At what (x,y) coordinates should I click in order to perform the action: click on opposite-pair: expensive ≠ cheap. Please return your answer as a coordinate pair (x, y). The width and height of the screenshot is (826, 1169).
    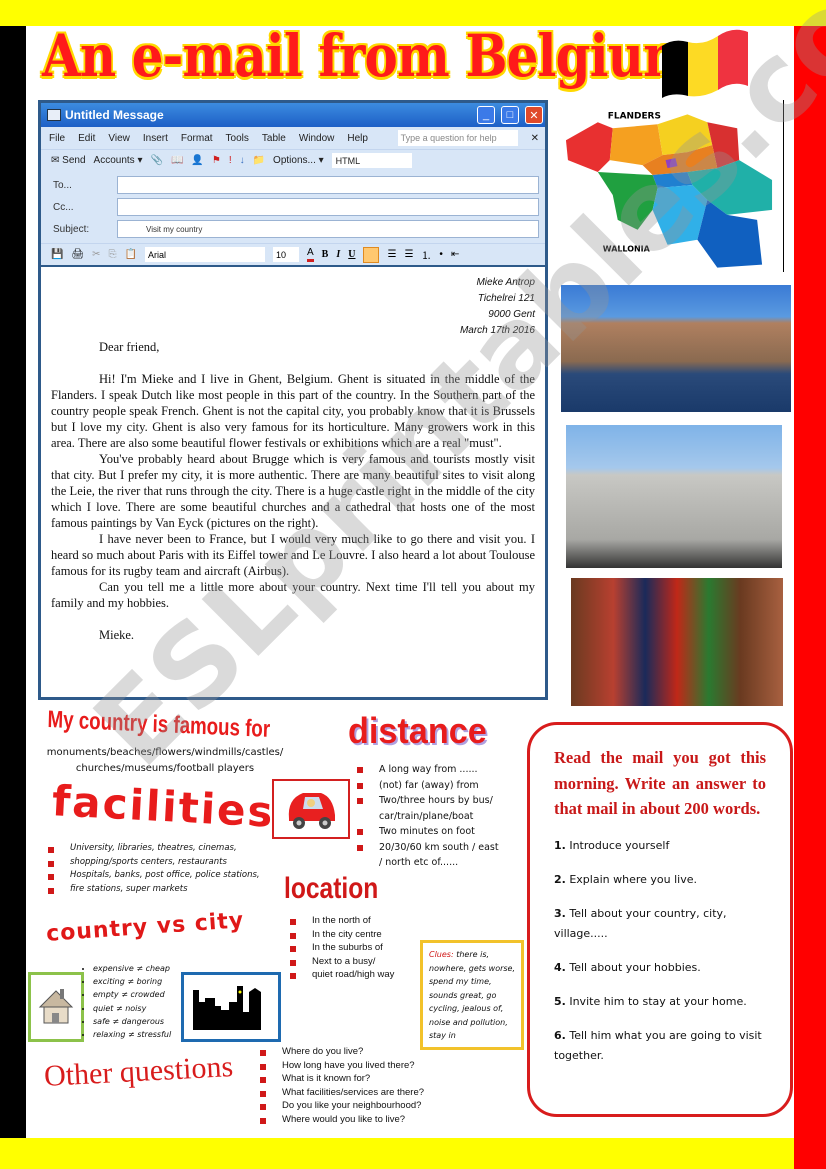
    Looking at the image, I should click on (132, 968).